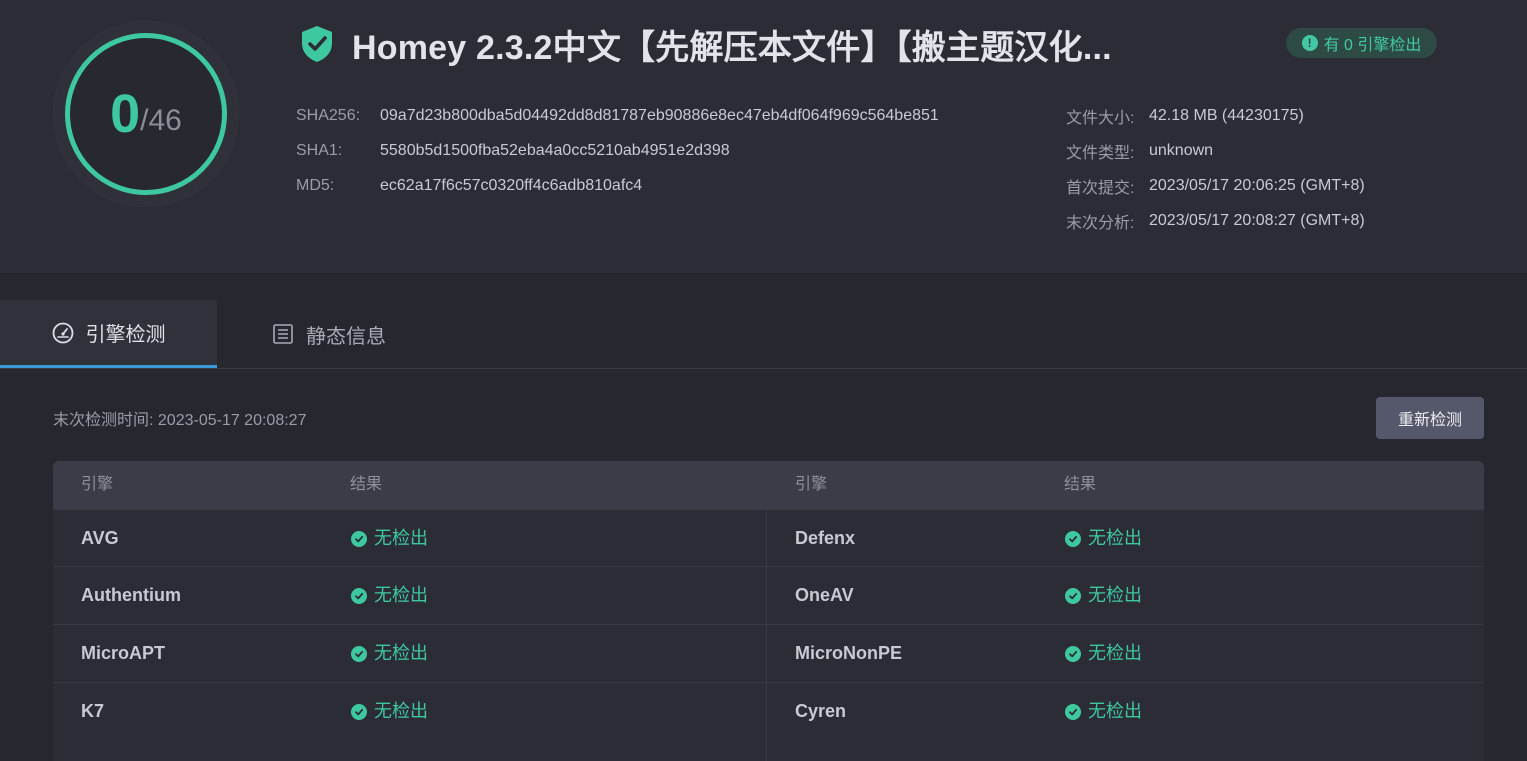 Image resolution: width=1527 pixels, height=761 pixels. Describe the element at coordinates (63, 333) in the screenshot. I see `gauge-icon` at that location.